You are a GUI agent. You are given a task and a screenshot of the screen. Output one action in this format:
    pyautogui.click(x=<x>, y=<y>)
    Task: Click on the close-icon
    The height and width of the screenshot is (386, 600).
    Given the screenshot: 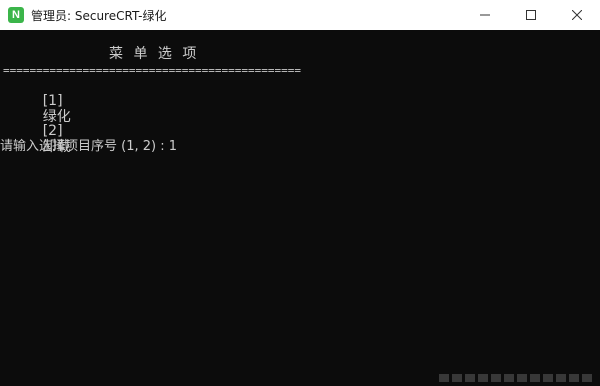 What is the action you would take?
    pyautogui.click(x=577, y=15)
    